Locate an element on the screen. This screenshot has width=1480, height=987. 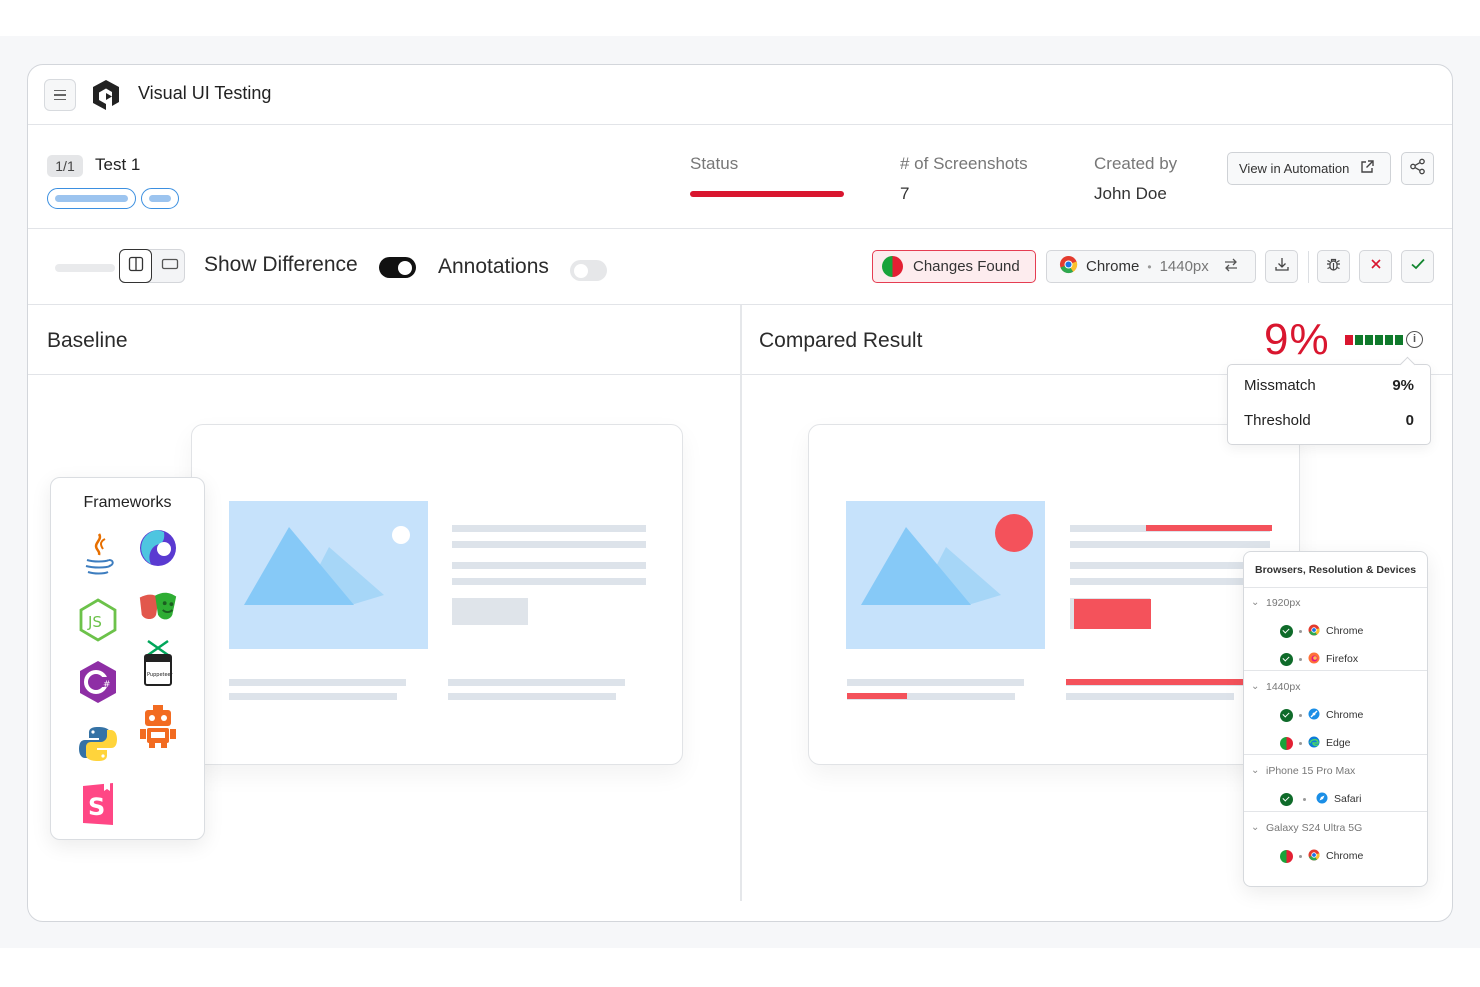
device-group-header: ⌄ 1920px is located at coordinates (1335, 603).